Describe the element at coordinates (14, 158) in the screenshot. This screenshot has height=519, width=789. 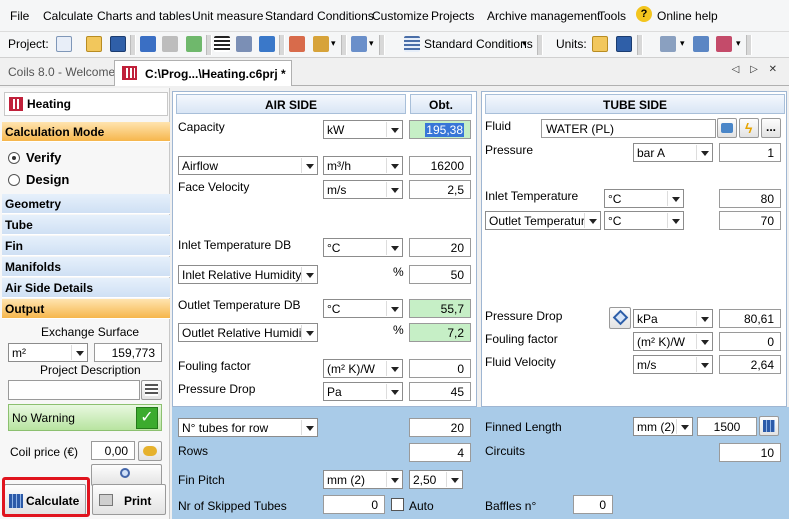
I see `radio-verify` at that location.